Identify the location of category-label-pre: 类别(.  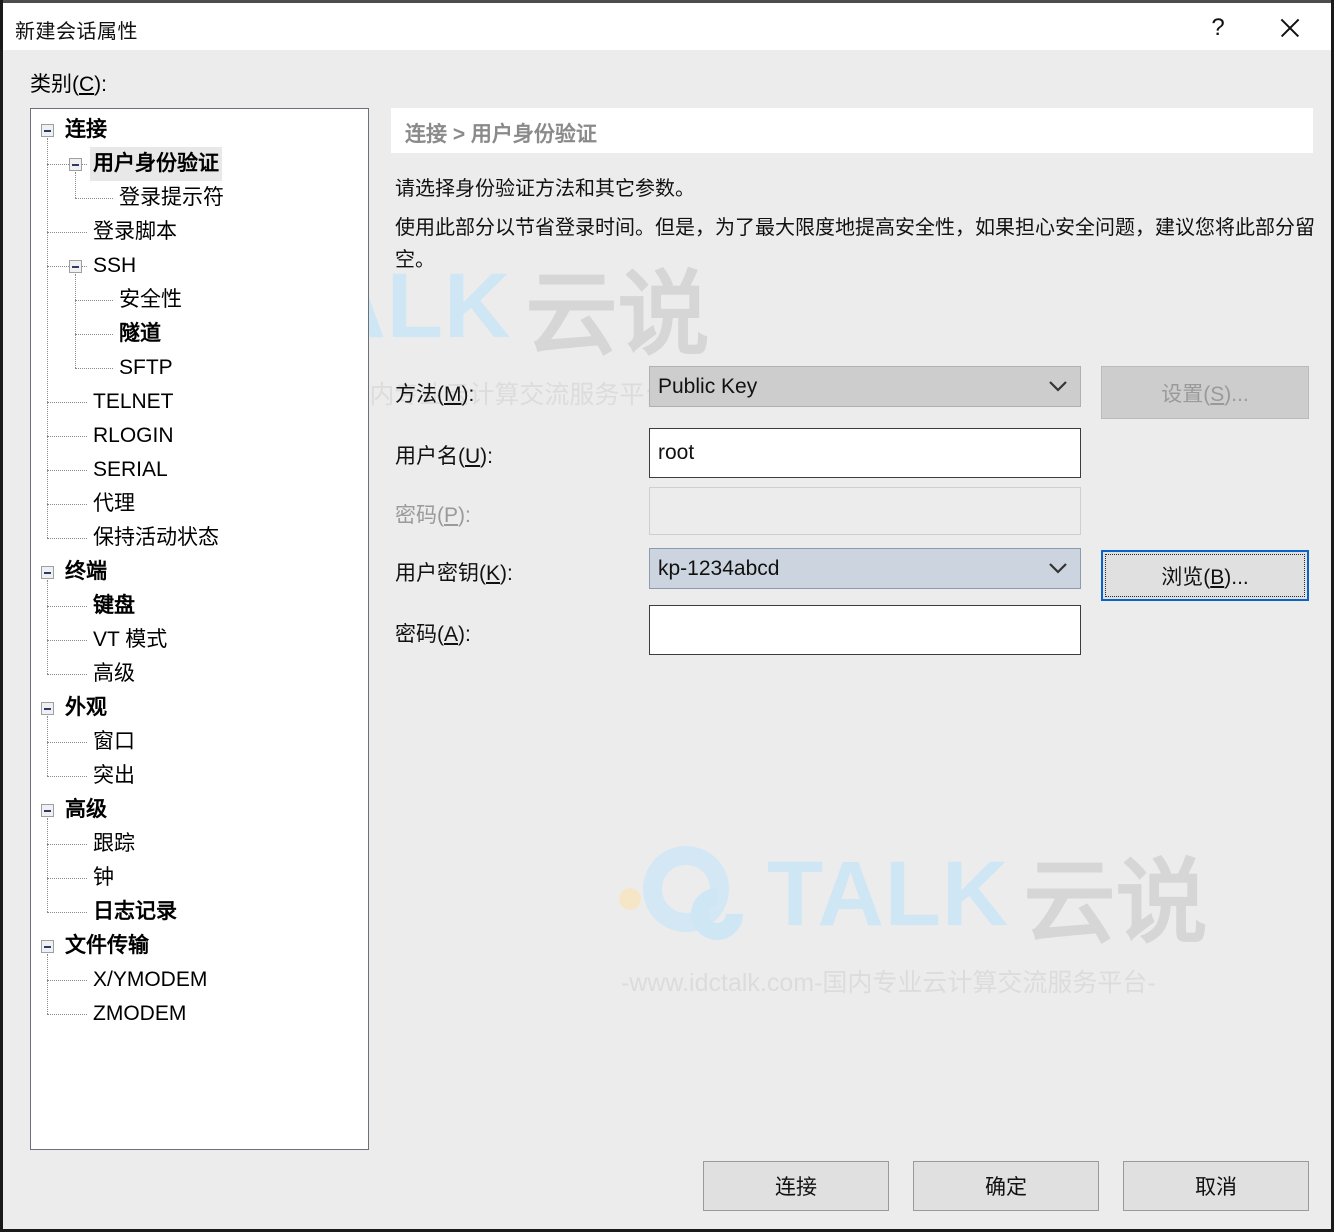
(54, 84).